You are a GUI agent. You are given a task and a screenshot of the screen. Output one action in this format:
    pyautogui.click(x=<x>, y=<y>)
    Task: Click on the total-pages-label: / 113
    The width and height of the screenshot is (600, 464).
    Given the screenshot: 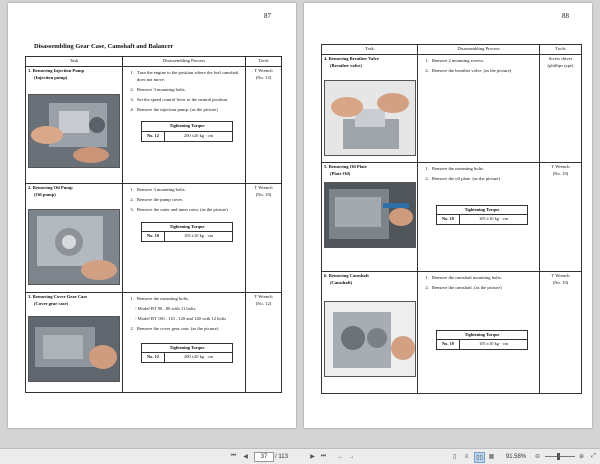 What is the action you would take?
    pyautogui.click(x=281, y=456)
    